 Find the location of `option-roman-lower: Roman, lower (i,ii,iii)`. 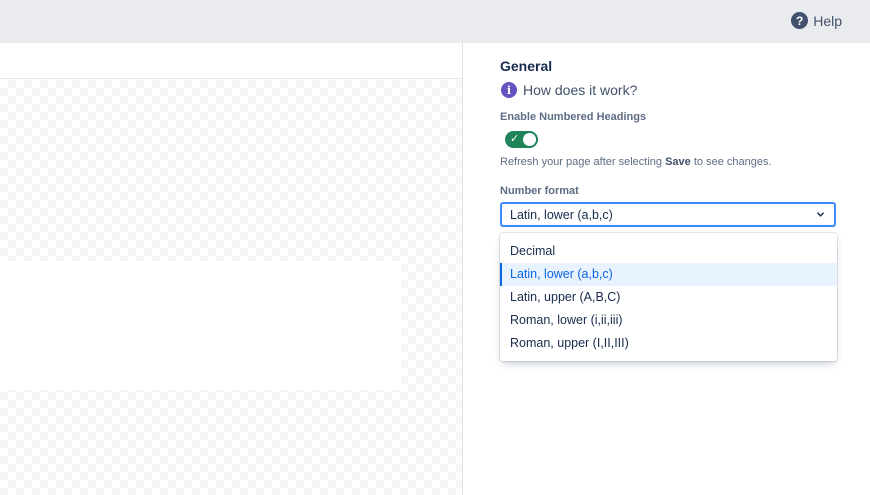

option-roman-lower: Roman, lower (i,ii,iii) is located at coordinates (668, 320).